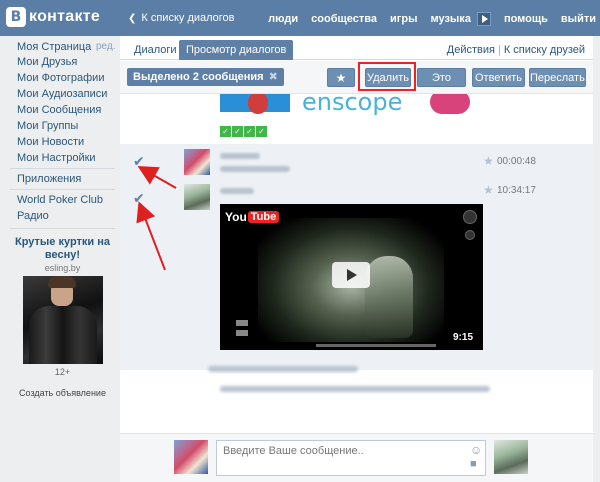  What do you see at coordinates (236, 50) in the screenshot?
I see `tab-view-dialogs: Просмотр диалогов` at bounding box center [236, 50].